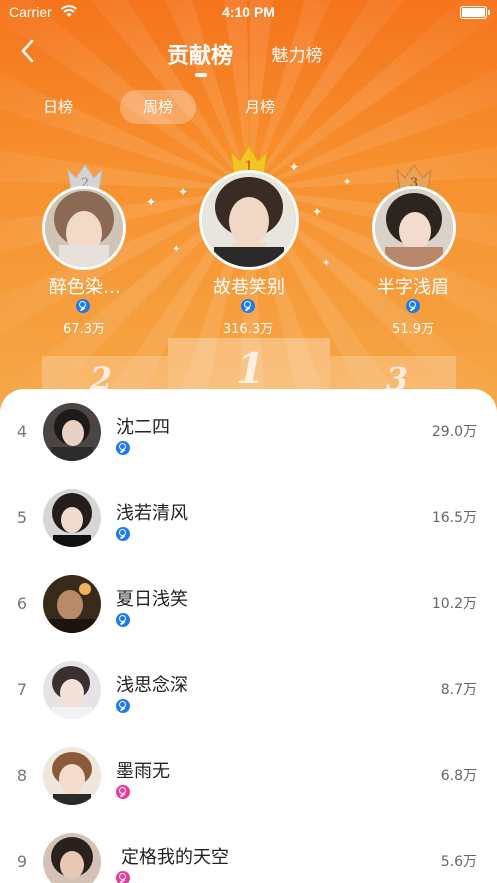 Image resolution: width=497 pixels, height=883 pixels. What do you see at coordinates (22, 431) in the screenshot?
I see `rank-number: 4` at bounding box center [22, 431].